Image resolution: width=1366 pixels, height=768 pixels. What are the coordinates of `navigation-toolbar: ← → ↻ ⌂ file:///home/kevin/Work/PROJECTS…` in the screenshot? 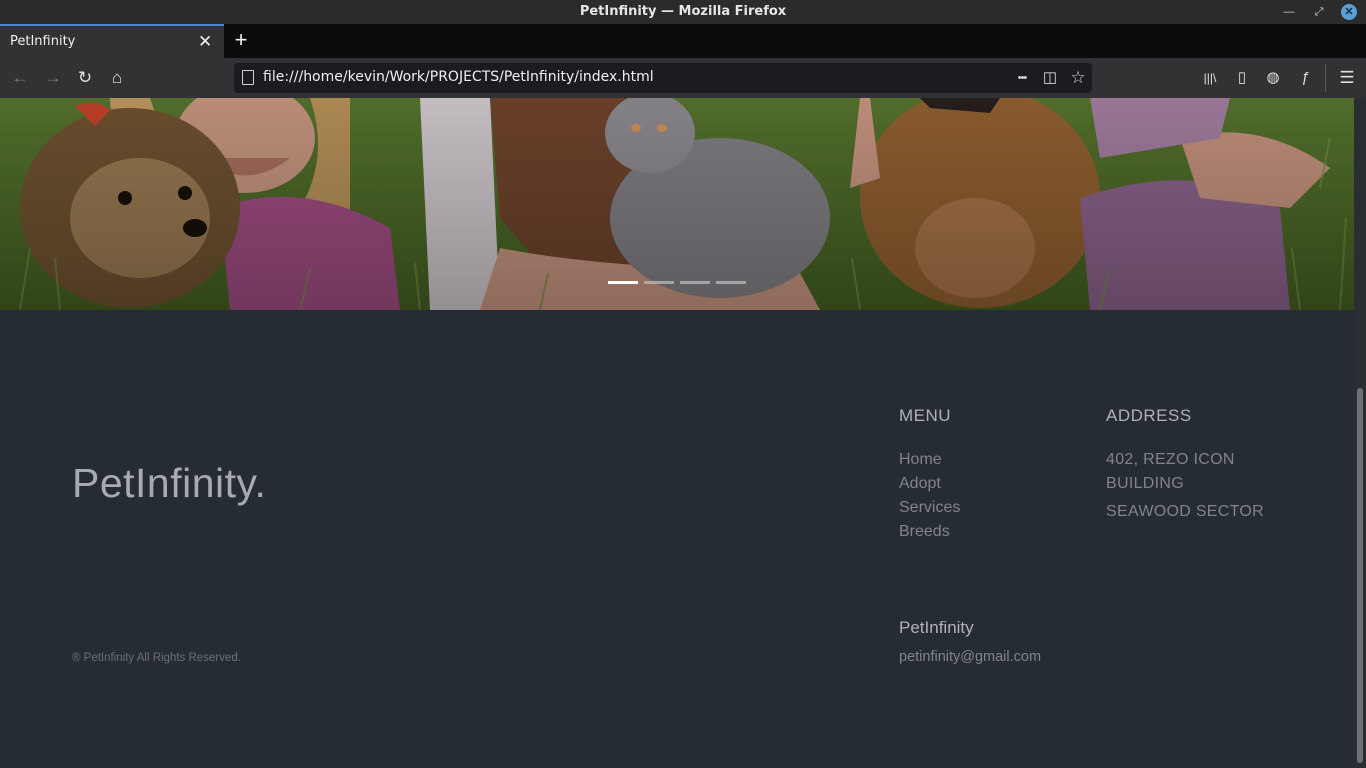 It's located at (683, 78).